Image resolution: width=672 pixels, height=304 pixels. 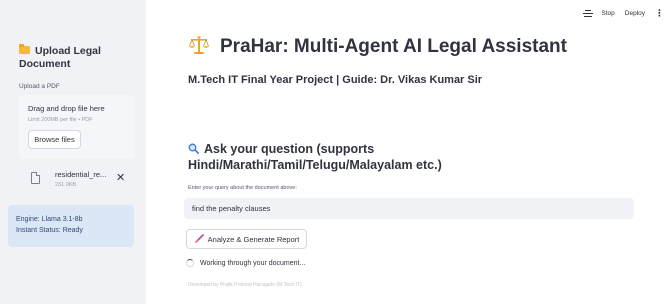 I want to click on dropzone-limit: Limit 200MB per file • PDF, so click(x=60, y=120).